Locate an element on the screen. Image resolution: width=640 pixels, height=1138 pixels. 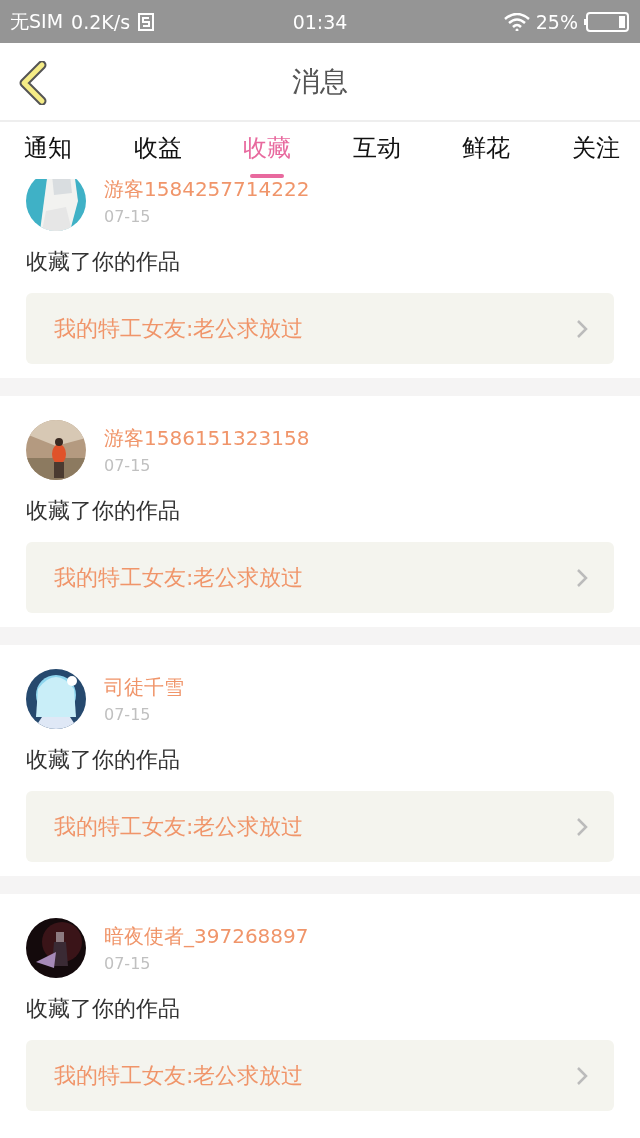
tab: 通知 is located at coordinates (48, 150).